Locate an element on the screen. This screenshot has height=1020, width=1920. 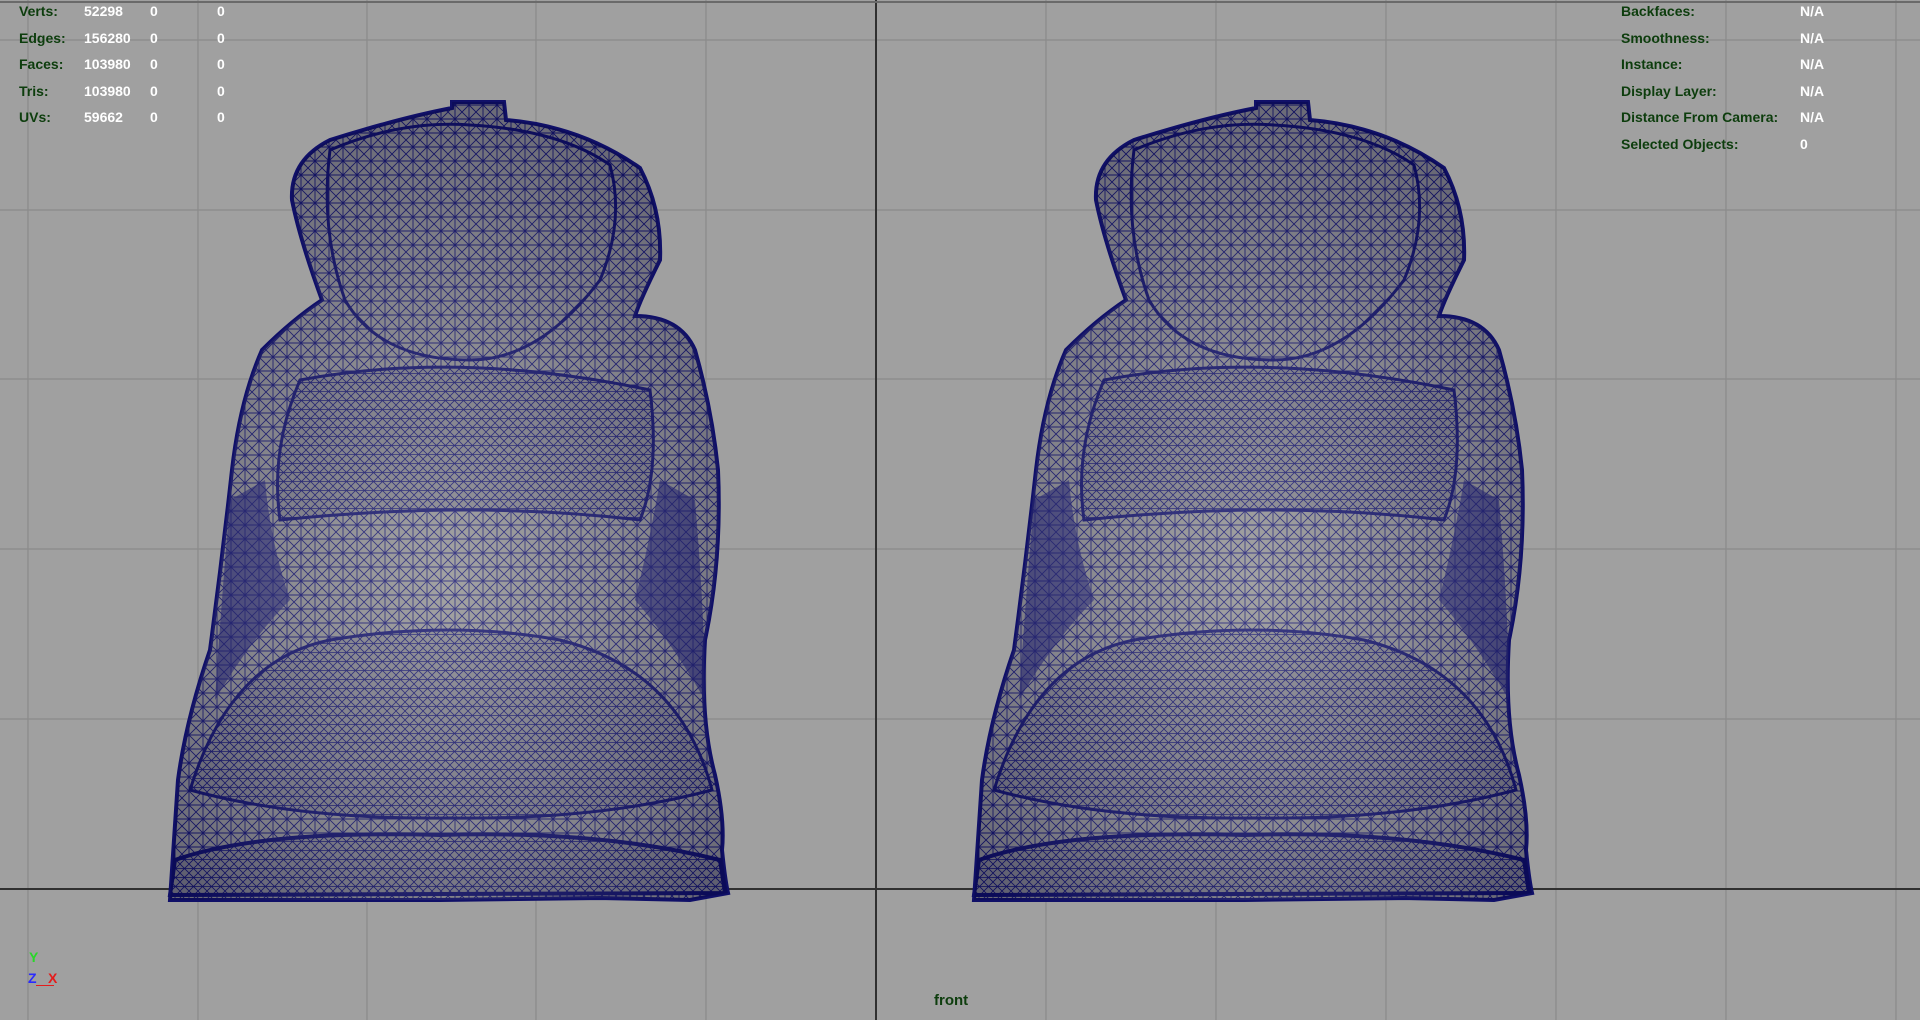
hud-value: 156280 is located at coordinates (107, 37).